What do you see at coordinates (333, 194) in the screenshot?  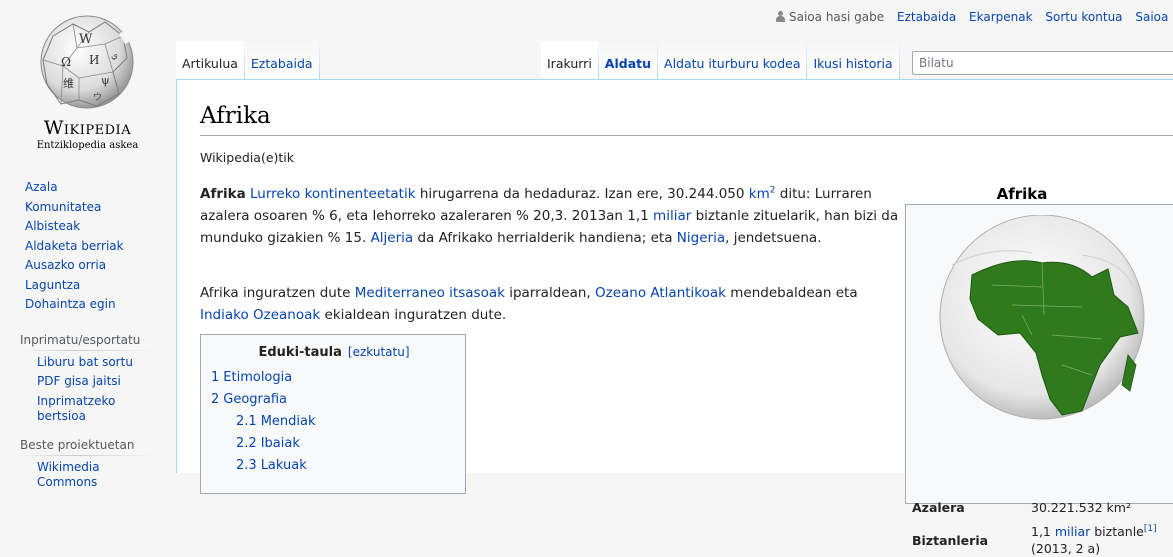 I see `continents-link: Lurreko kontinenteetatik` at bounding box center [333, 194].